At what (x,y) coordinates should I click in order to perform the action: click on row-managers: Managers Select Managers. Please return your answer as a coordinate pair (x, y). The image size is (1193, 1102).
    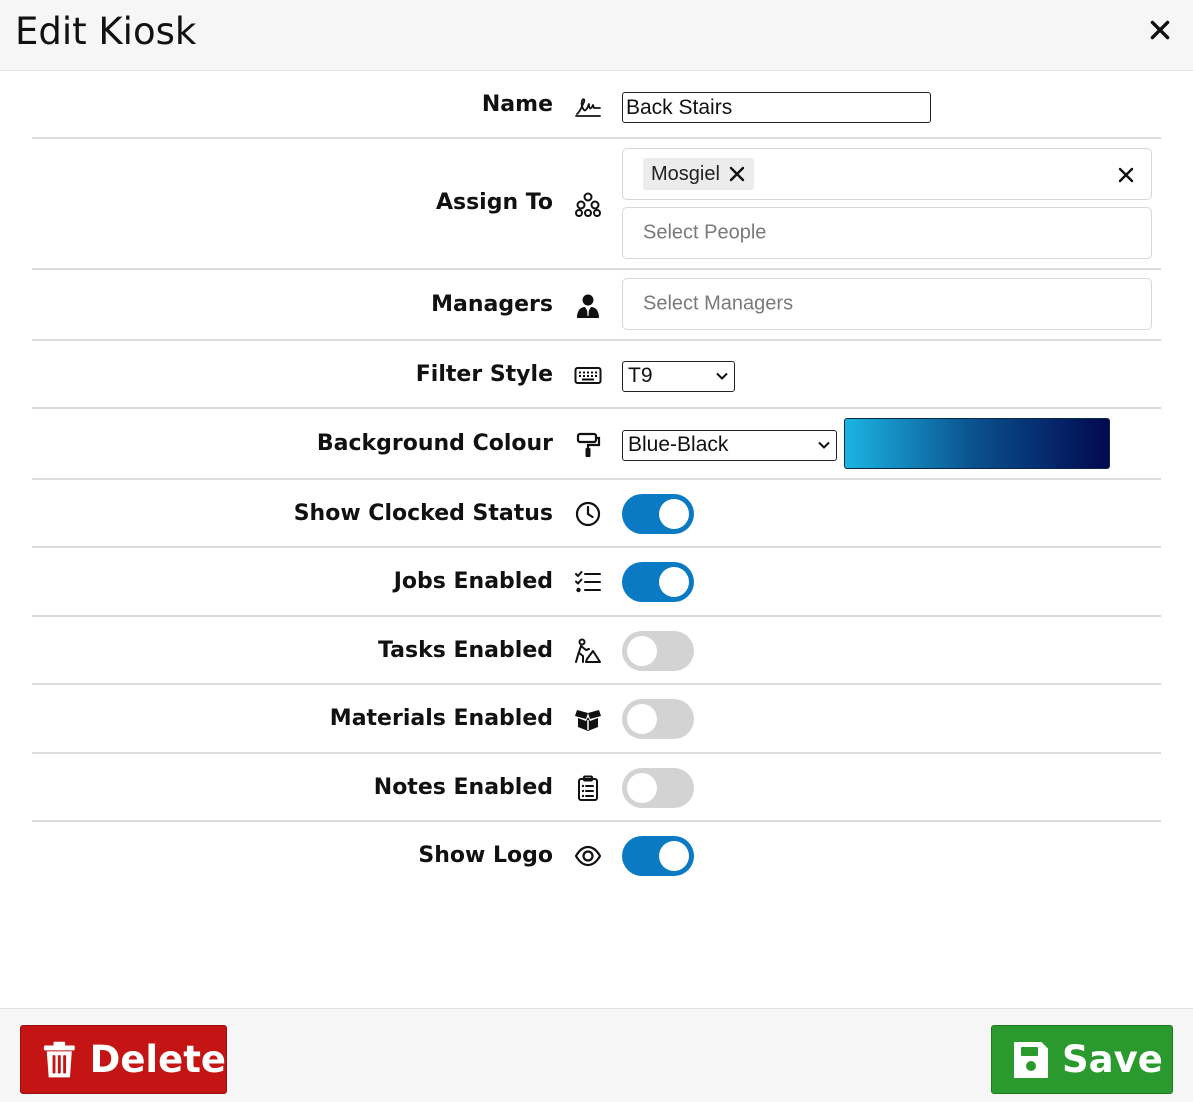
    Looking at the image, I should click on (596, 305).